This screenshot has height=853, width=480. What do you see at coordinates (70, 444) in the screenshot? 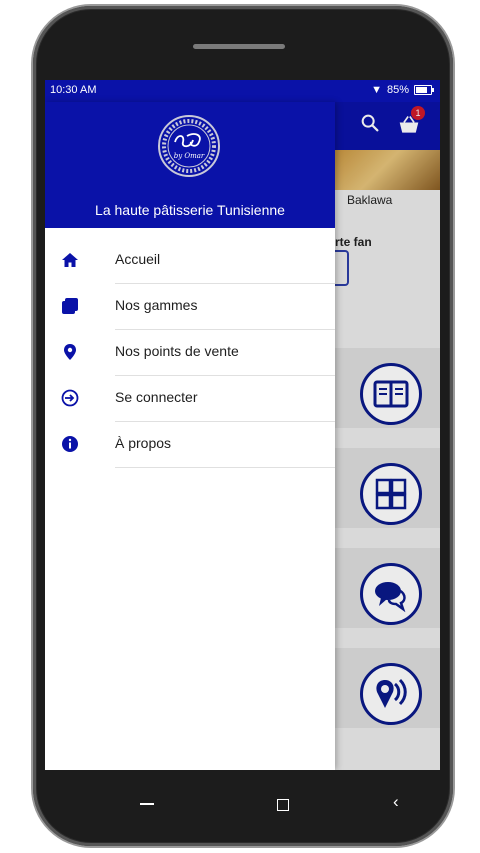
I see `info-icon` at bounding box center [70, 444].